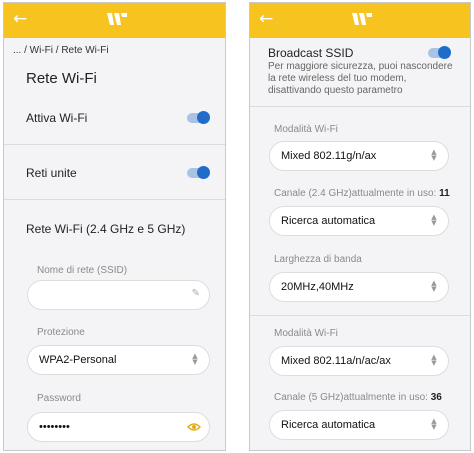 Image resolution: width=474 pixels, height=453 pixels. I want to click on wifi-mode-24-select: Mixed 802.11g/n/ax ▲ ▼, so click(359, 156).